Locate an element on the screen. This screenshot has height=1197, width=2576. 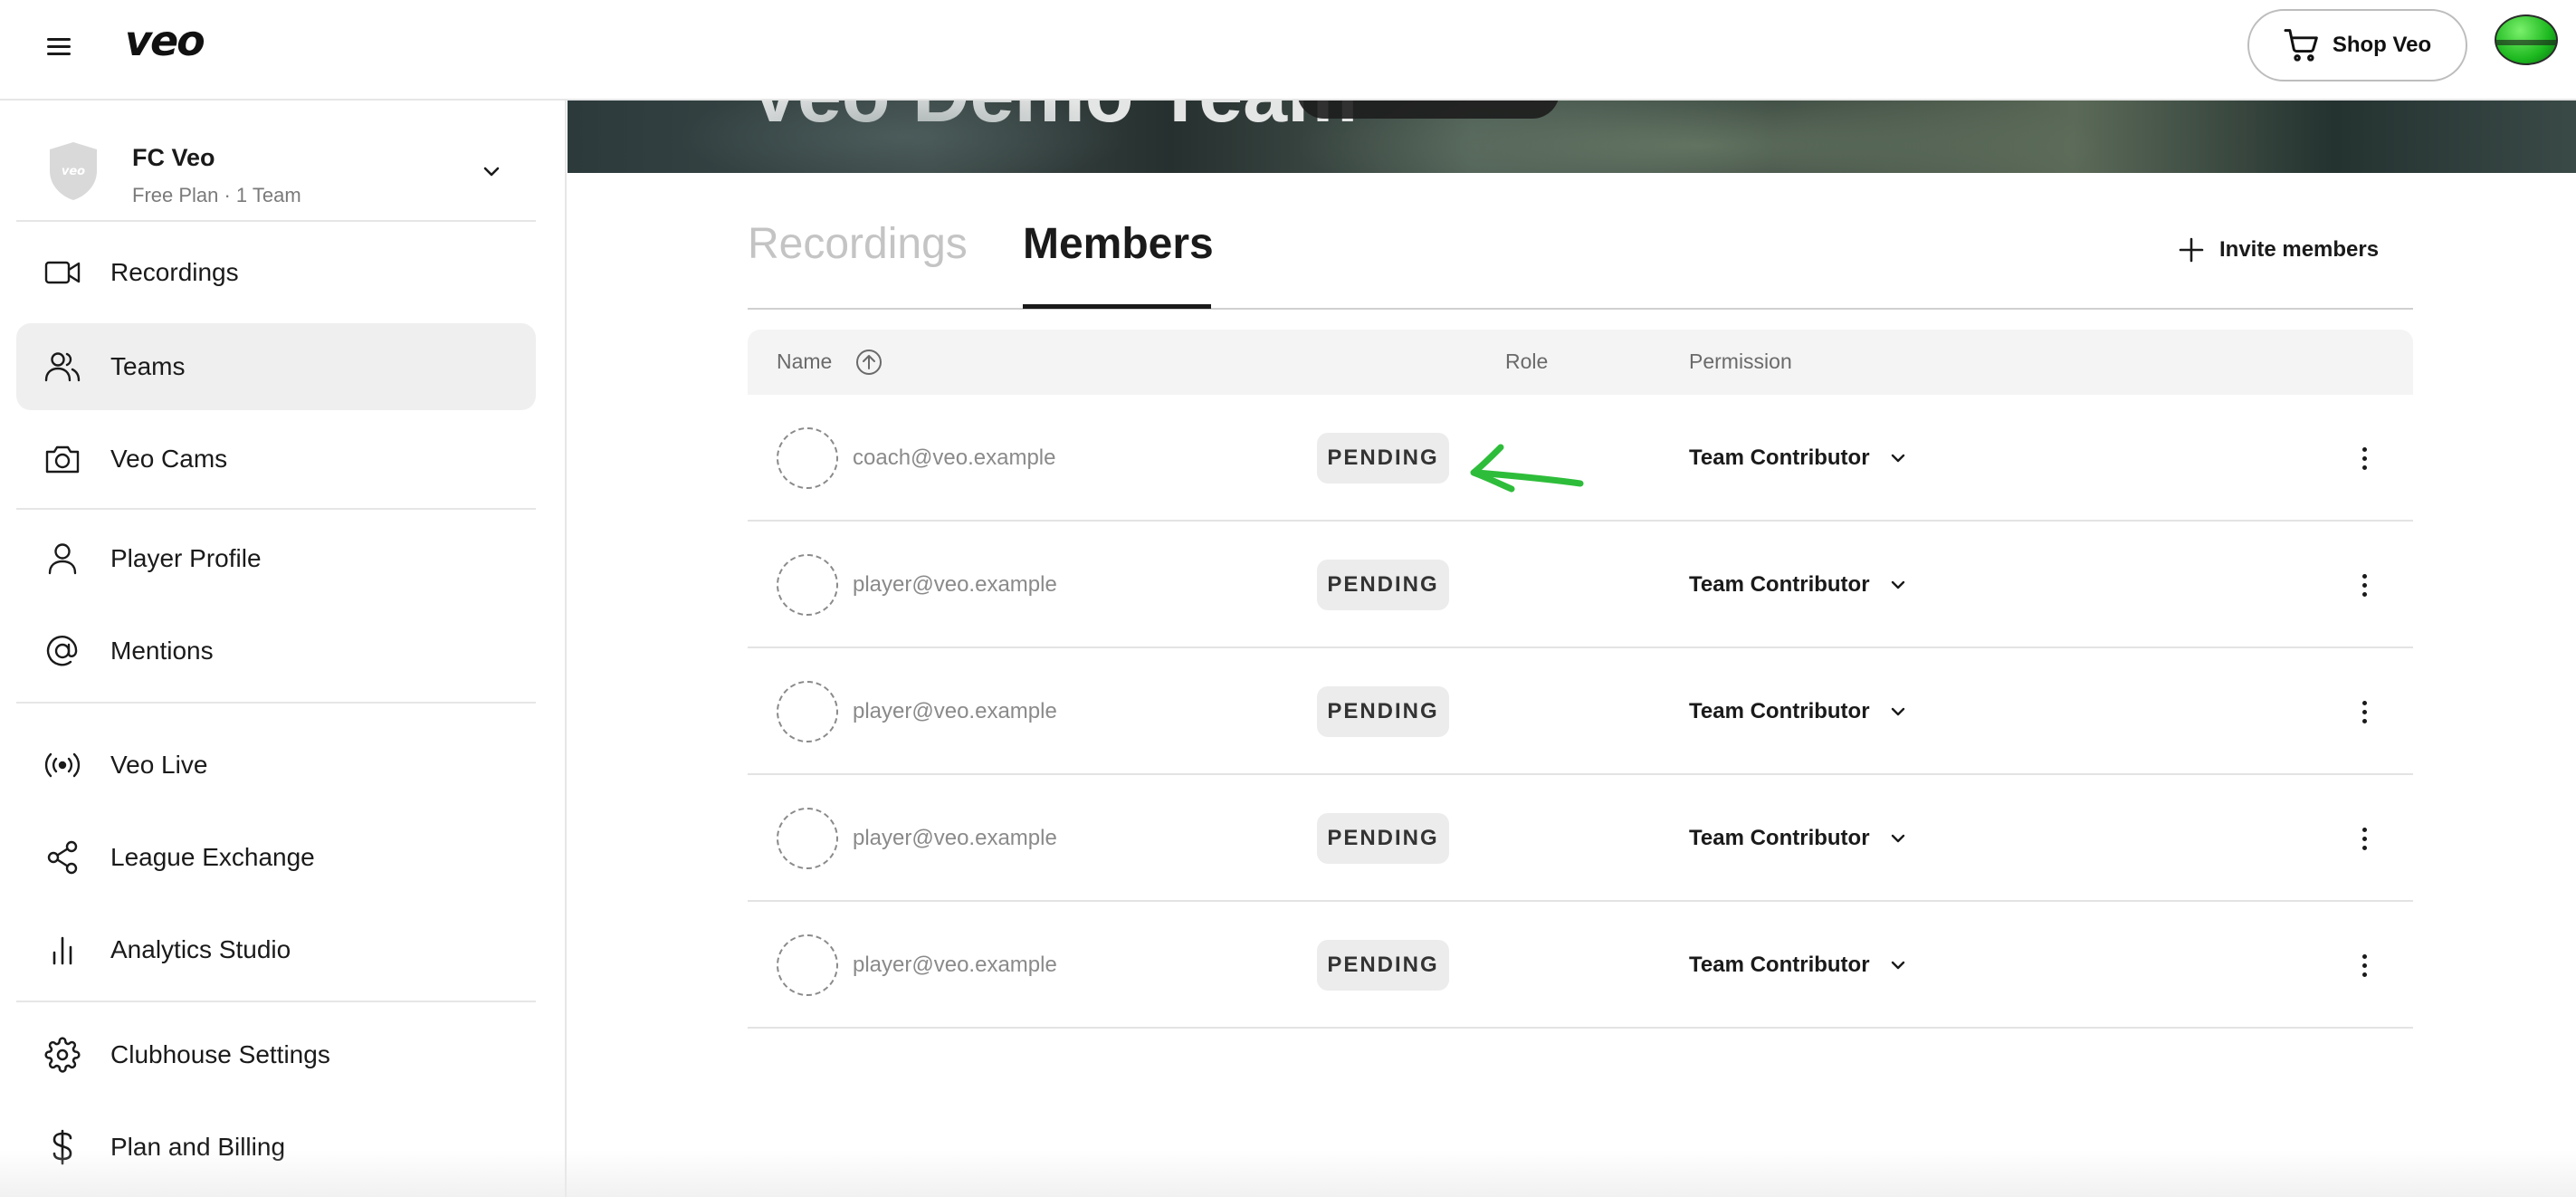
sidebar-item-label: Player Profile is located at coordinates (186, 558).